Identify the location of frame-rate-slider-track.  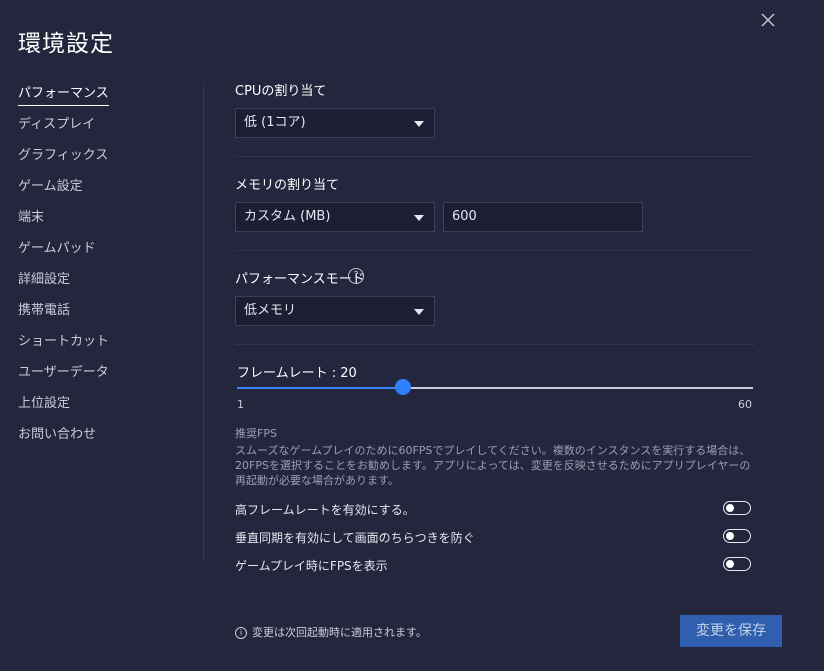
(495, 388).